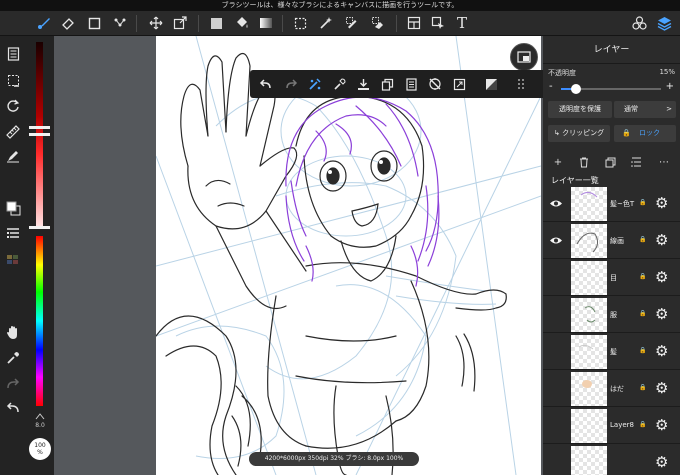 The width and height of the screenshot is (680, 475). Describe the element at coordinates (611, 352) in the screenshot. I see `layer-row: 髪 🔒 ⚙` at that location.